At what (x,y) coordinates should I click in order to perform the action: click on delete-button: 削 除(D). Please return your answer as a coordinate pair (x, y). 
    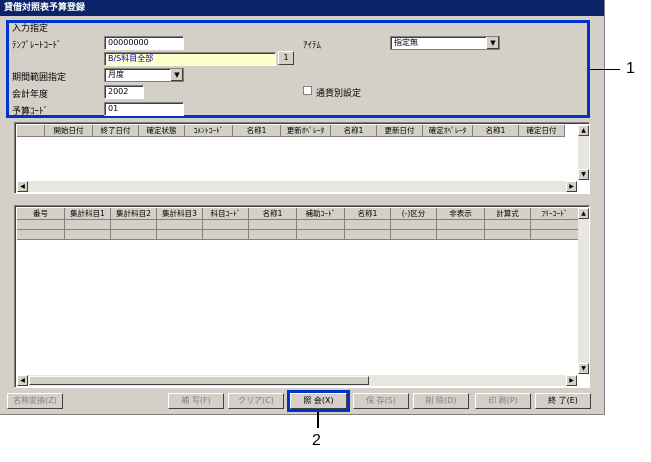
    Looking at the image, I should click on (441, 401).